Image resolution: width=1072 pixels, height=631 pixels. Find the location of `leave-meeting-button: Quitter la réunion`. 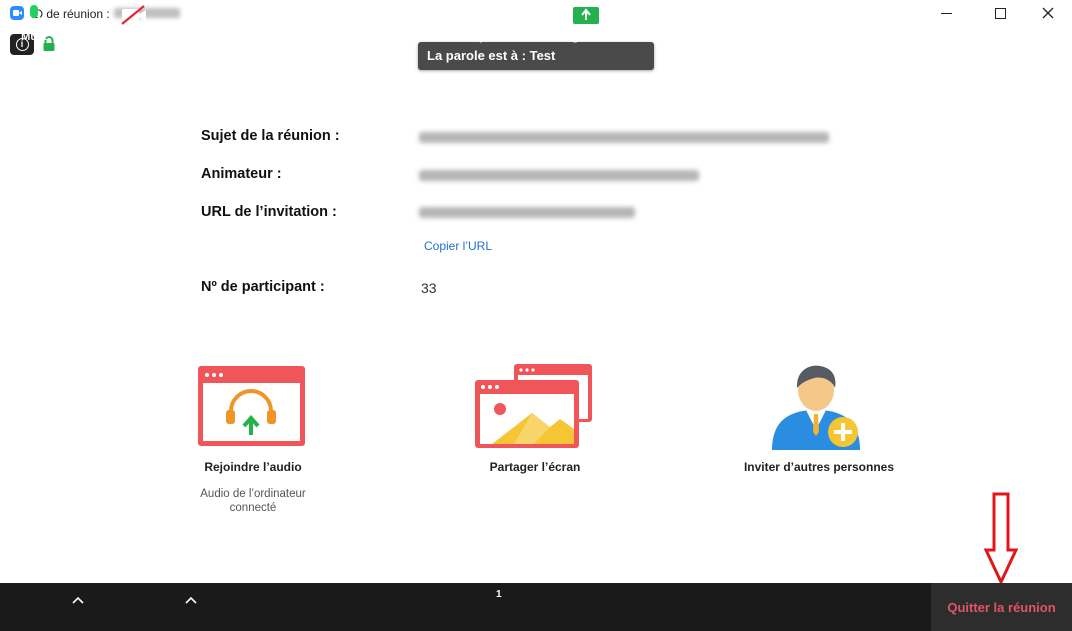

leave-meeting-button: Quitter la réunion is located at coordinates (1001, 607).